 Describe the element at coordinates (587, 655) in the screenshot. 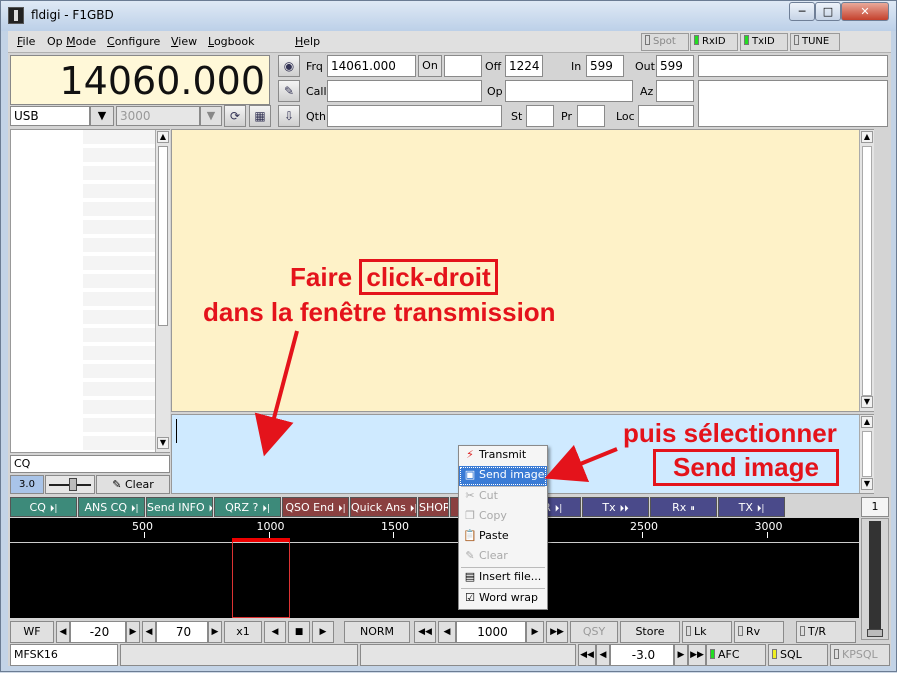

I see `afc-fast-left-button: ◀◀` at that location.